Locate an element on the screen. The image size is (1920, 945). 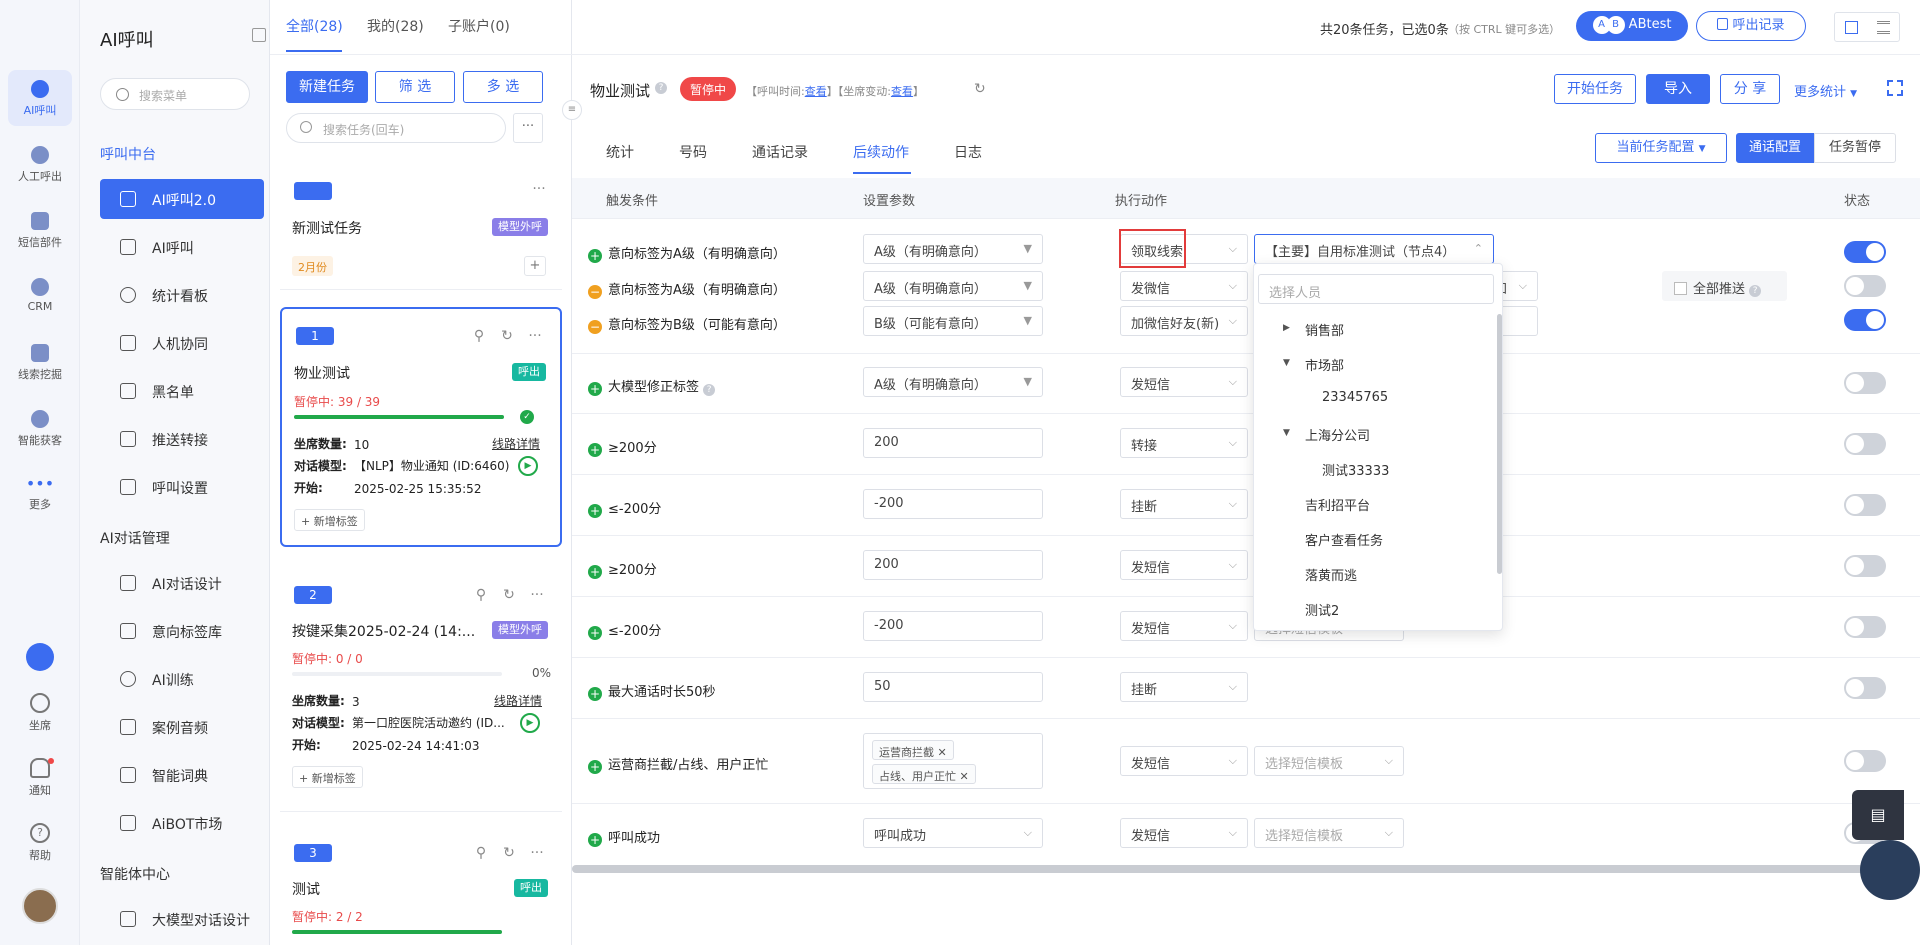
tree-item: 销售部 is located at coordinates (1324, 329).